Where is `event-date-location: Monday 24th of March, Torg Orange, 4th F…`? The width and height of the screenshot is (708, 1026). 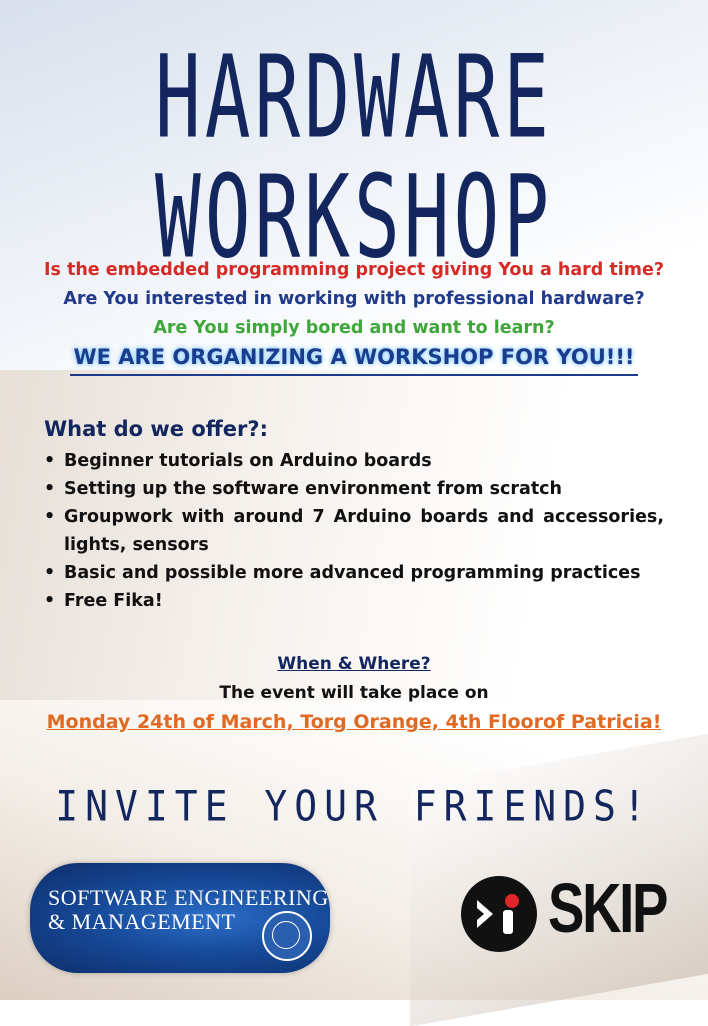 event-date-location: Monday 24th of March, Torg Orange, 4th F… is located at coordinates (354, 722).